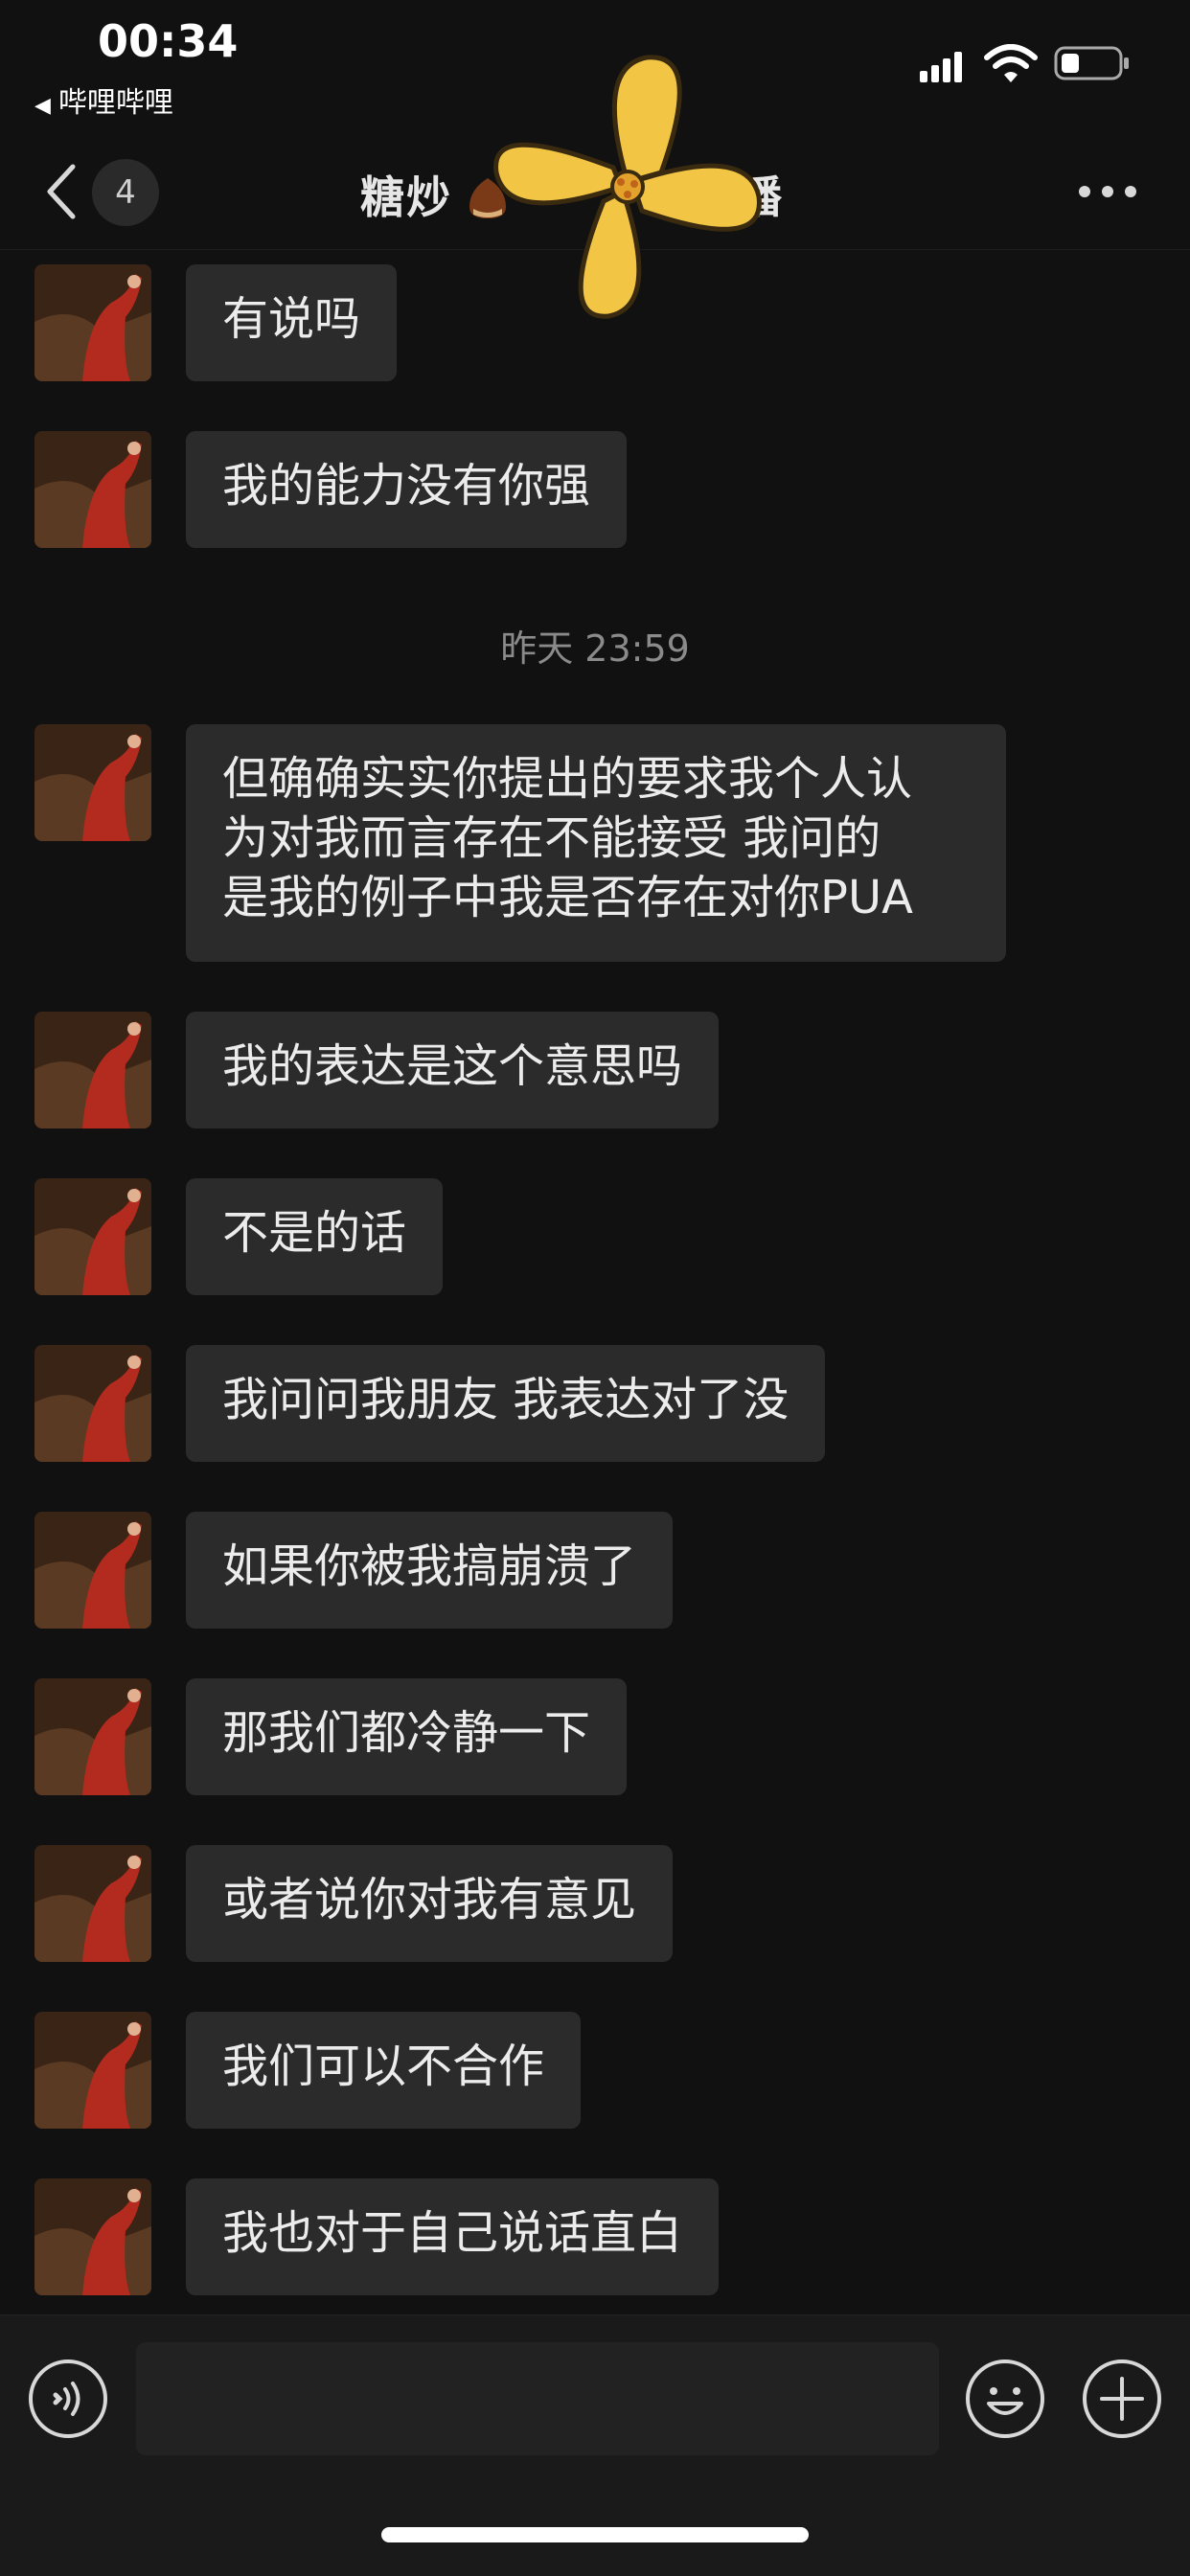  Describe the element at coordinates (430, 1904) in the screenshot. I see `message-bubble: 或者说你对我有意见` at that location.